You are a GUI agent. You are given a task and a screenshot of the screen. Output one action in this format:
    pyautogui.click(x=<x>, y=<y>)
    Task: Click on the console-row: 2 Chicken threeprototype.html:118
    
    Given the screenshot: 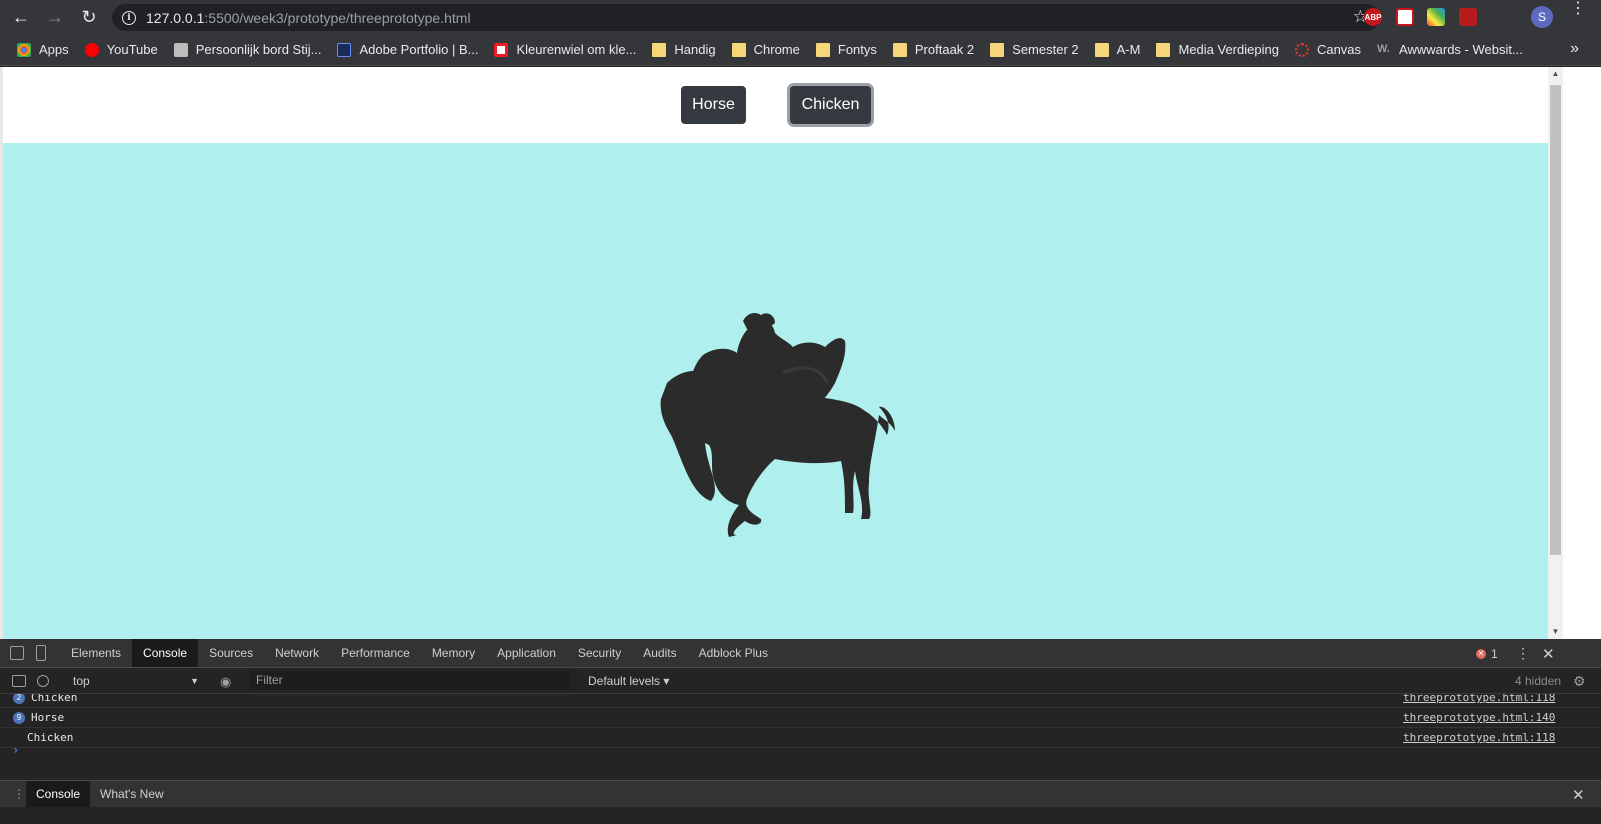 What is the action you would take?
    pyautogui.click(x=800, y=701)
    